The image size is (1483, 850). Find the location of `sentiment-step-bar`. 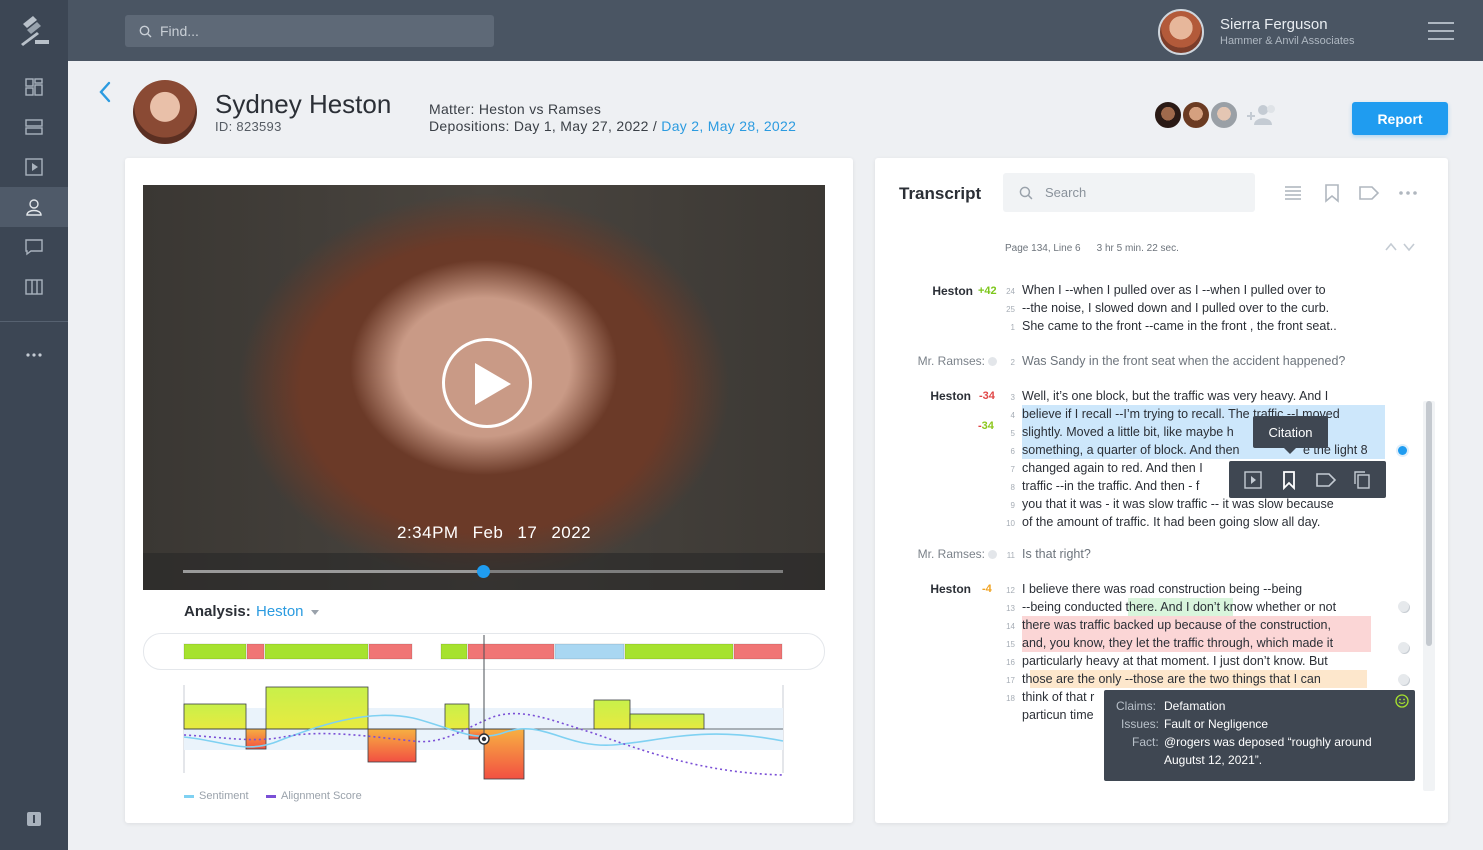

sentiment-step-bar is located at coordinates (667, 721).